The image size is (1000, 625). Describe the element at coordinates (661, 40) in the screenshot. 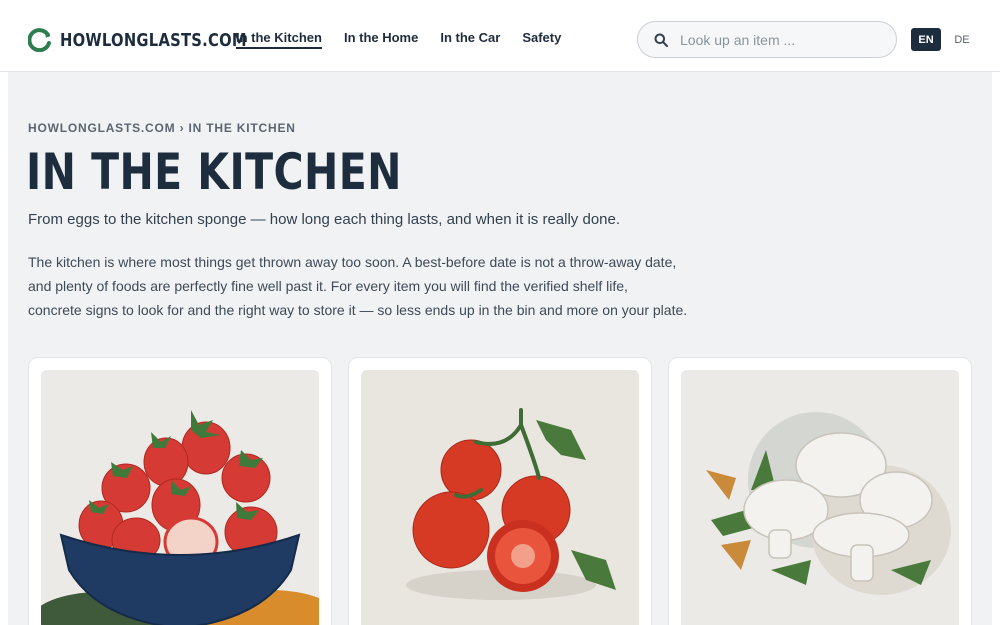

I see `search-icon` at that location.